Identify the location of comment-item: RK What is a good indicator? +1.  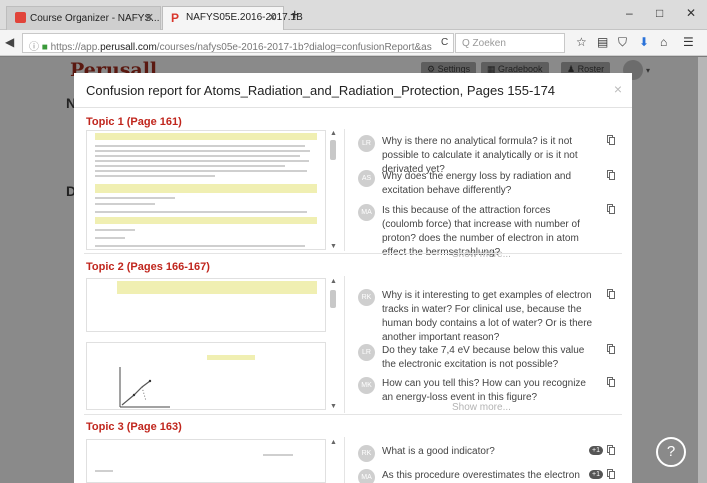
(484, 454).